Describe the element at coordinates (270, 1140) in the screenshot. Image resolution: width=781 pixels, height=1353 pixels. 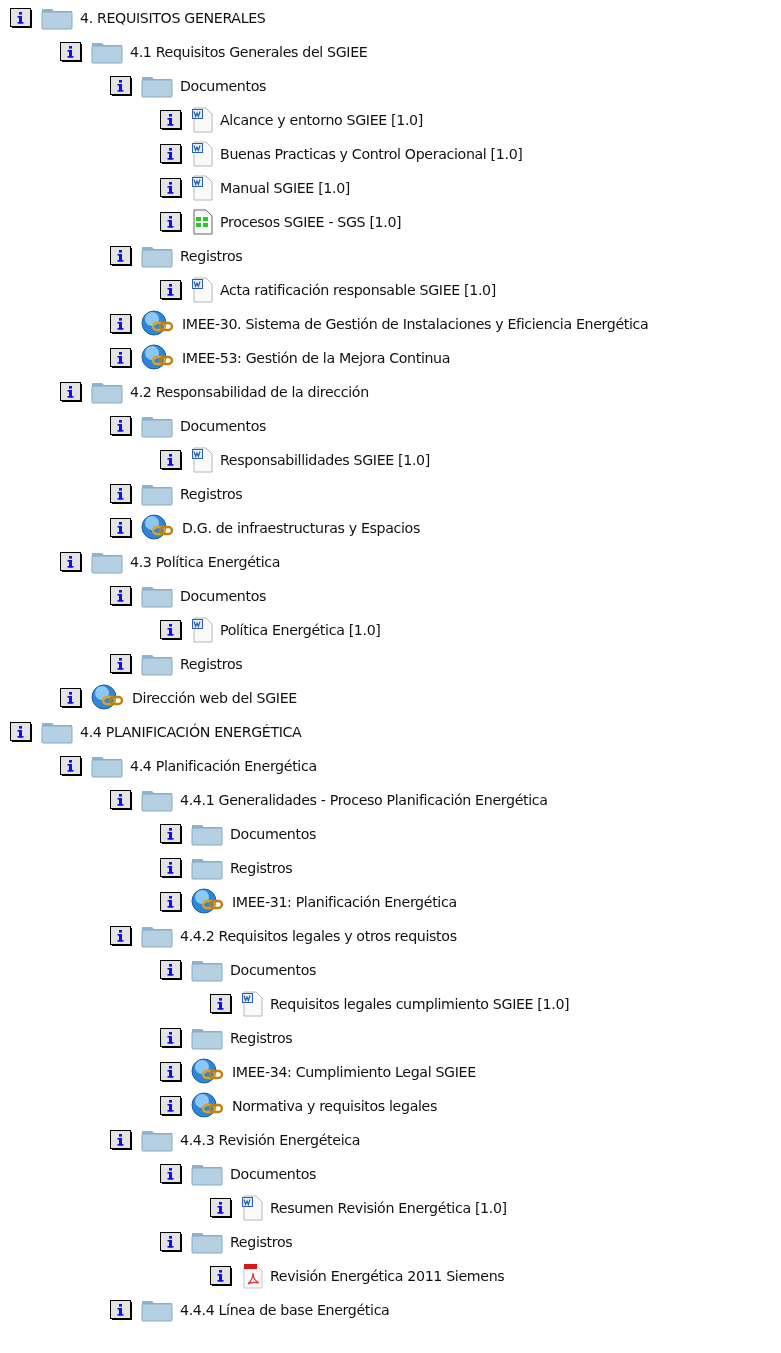
I see `folder-label: 4.4.3 Revisión Energéteica` at that location.